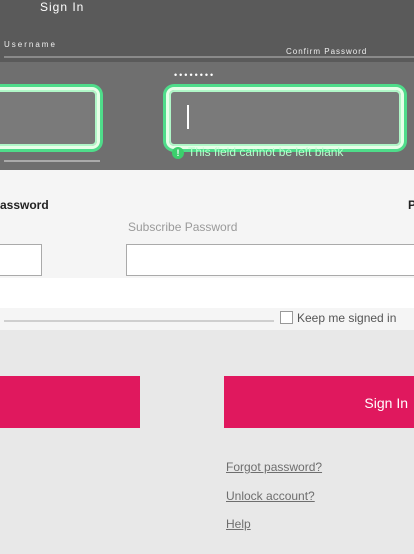  Describe the element at coordinates (274, 467) in the screenshot. I see `forgot-password-link: Forgot password?` at that location.